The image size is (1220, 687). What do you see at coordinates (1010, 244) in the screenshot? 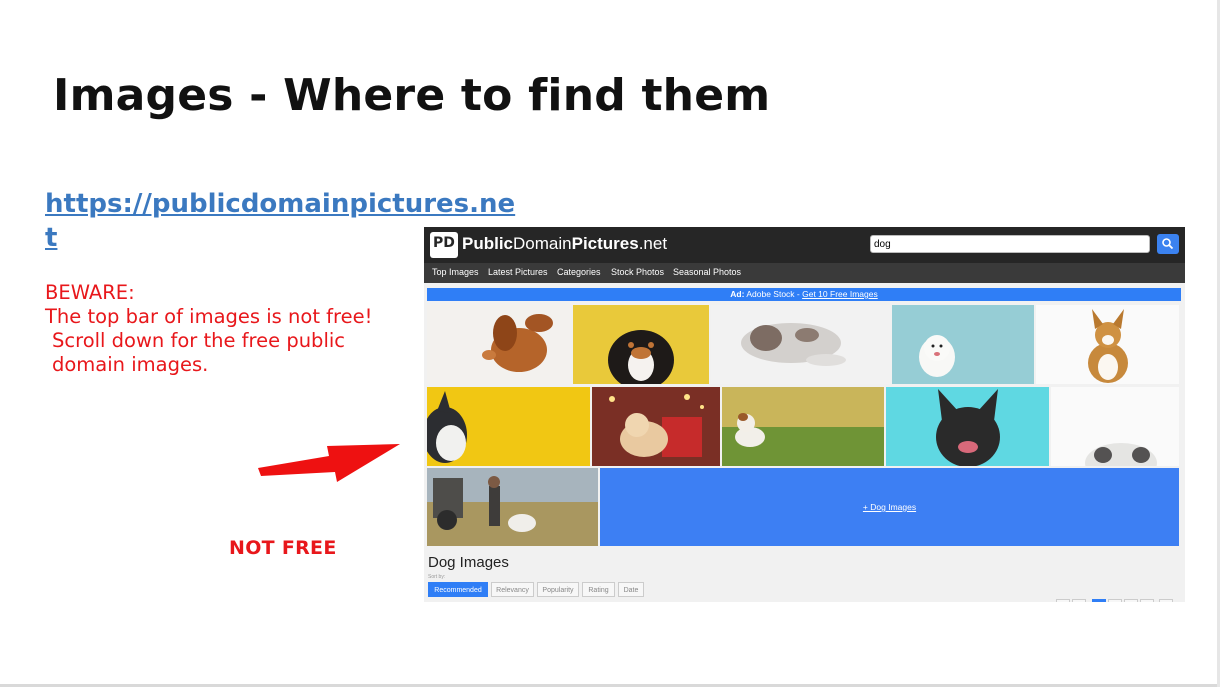
I see `search-input: dog` at bounding box center [1010, 244].